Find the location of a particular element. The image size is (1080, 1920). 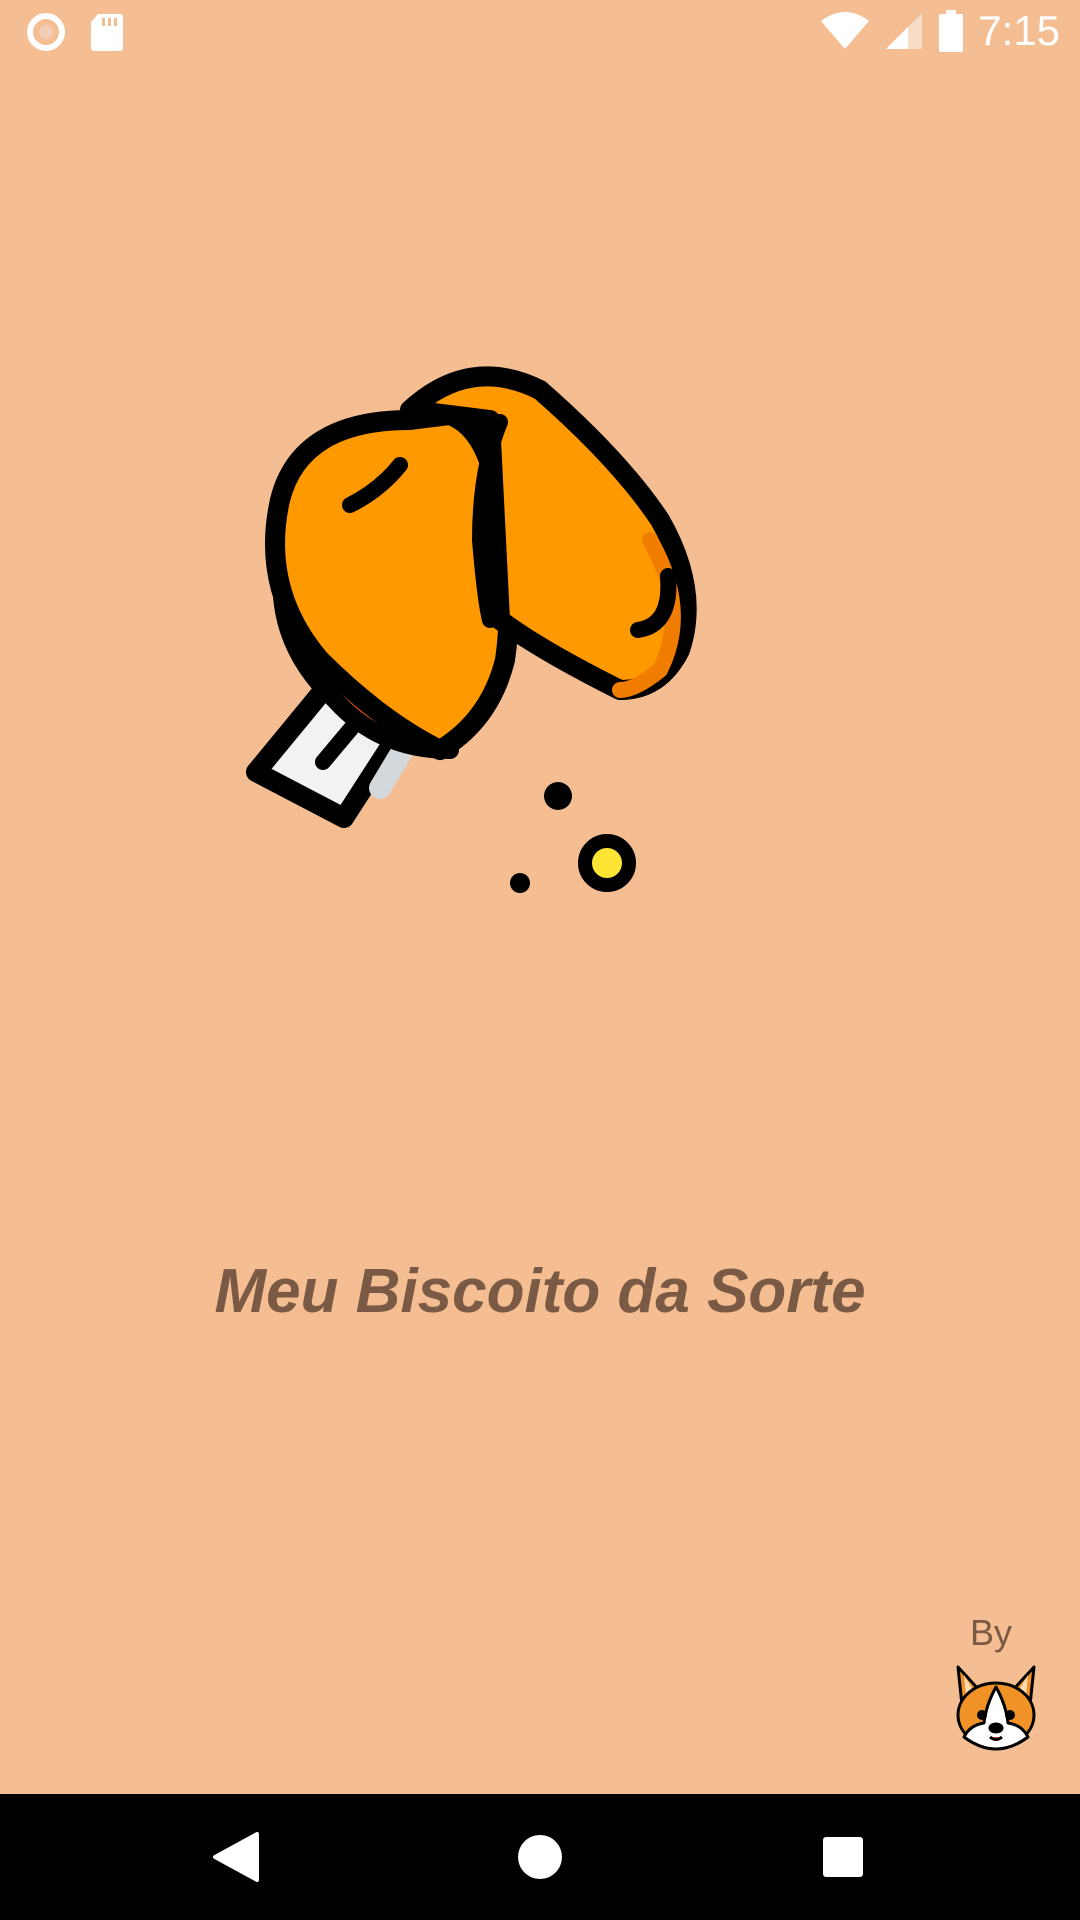

battery-icon is located at coordinates (951, 31).